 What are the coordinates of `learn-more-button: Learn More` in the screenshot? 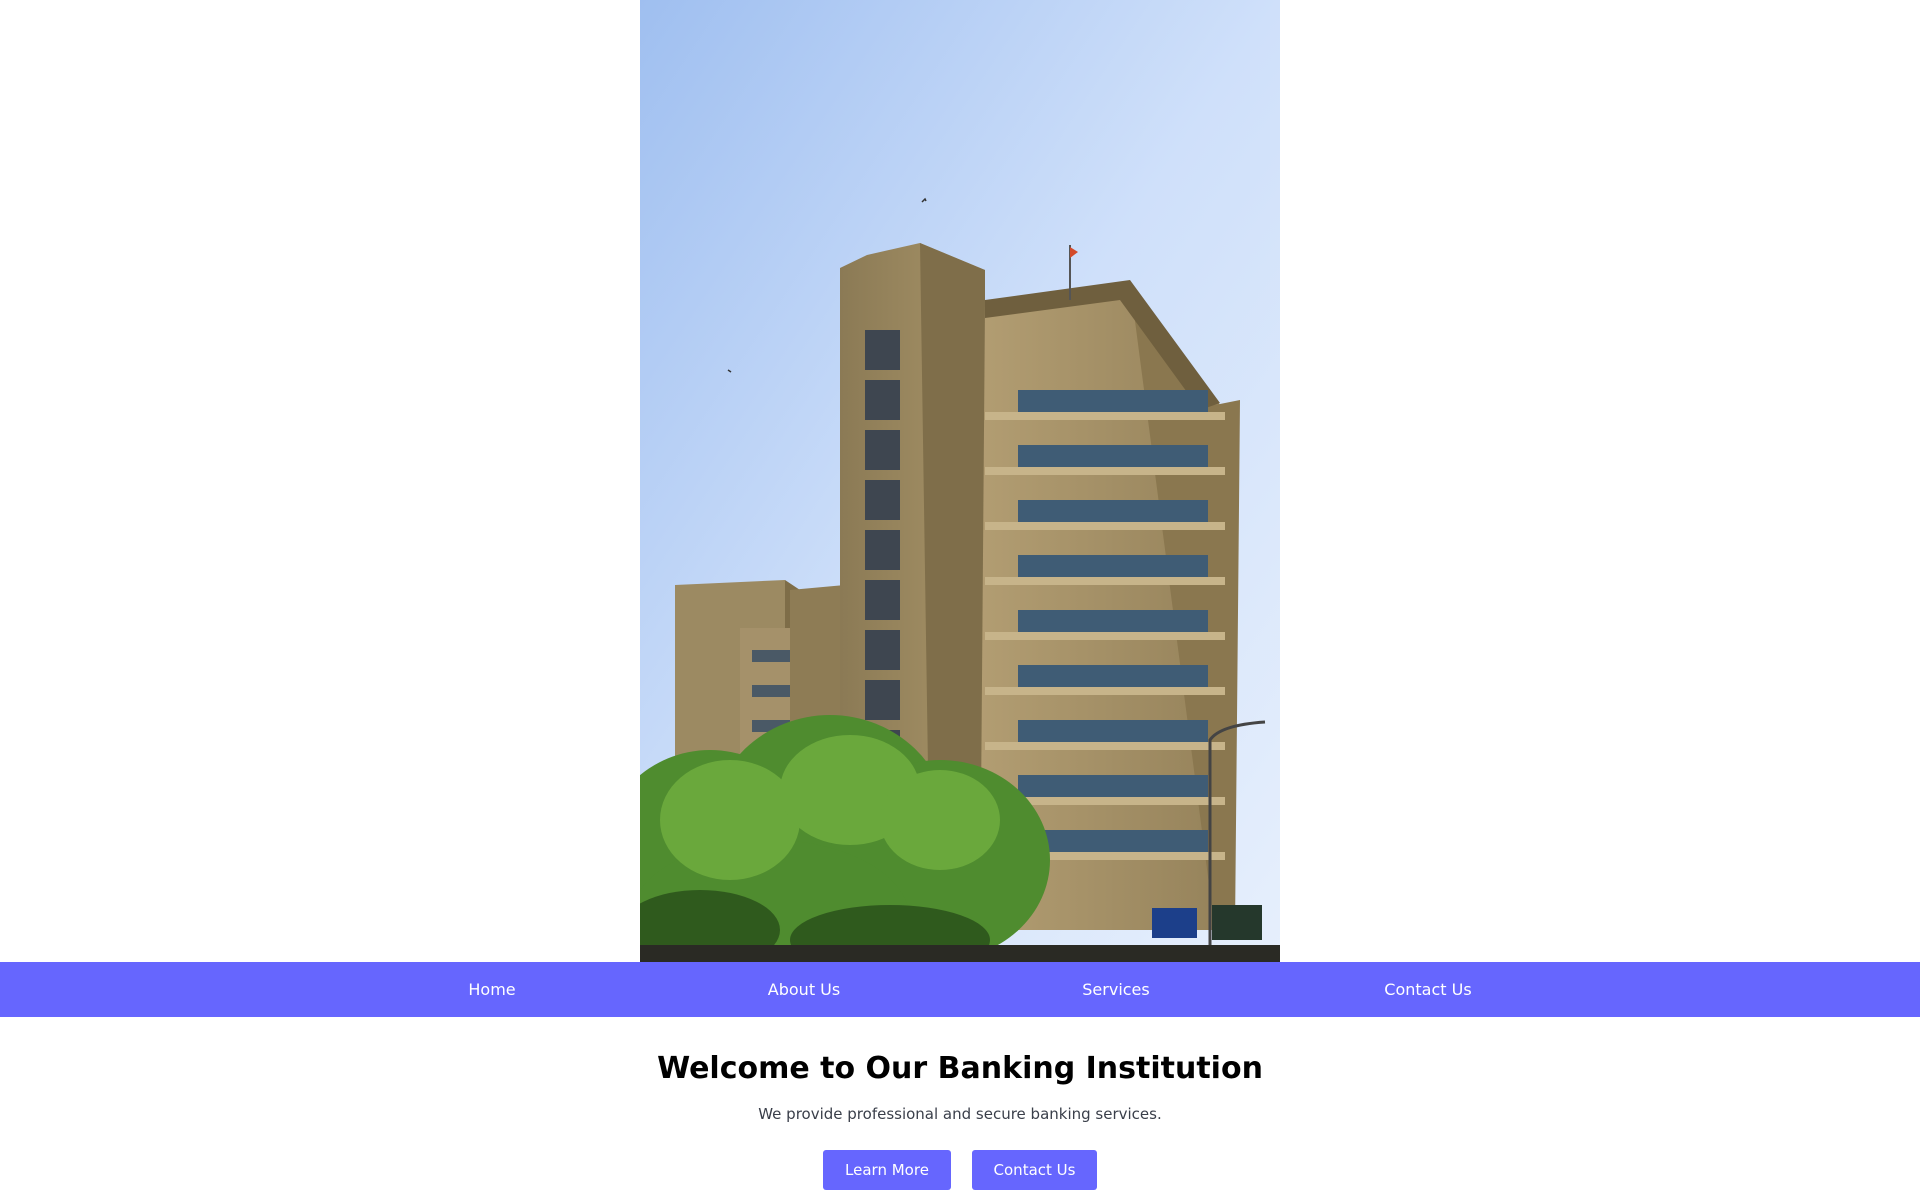 It's located at (887, 1170).